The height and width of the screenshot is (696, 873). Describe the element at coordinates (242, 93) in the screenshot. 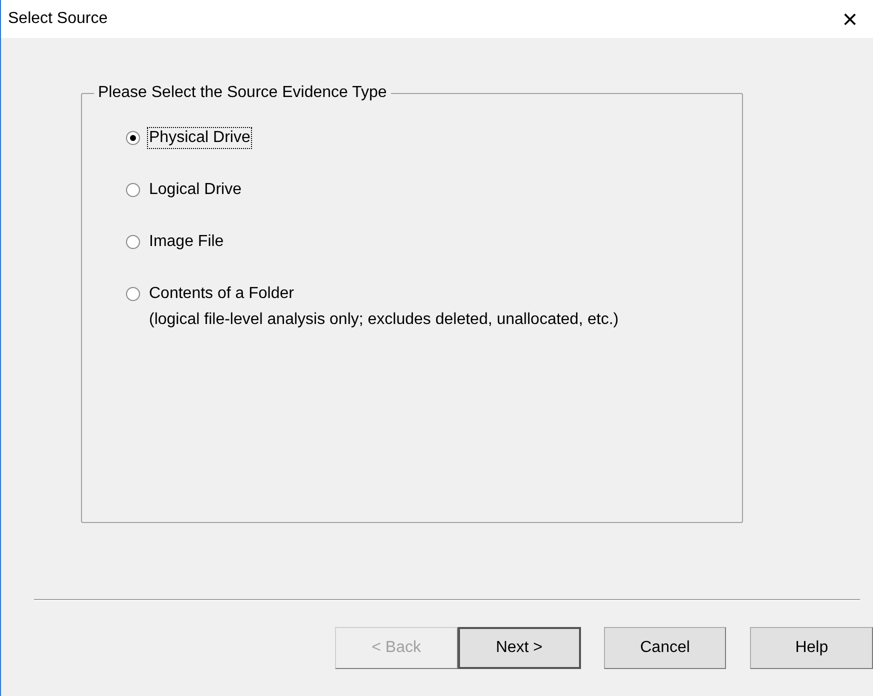

I see `group-label: Please Select the Source Evidence Type` at that location.